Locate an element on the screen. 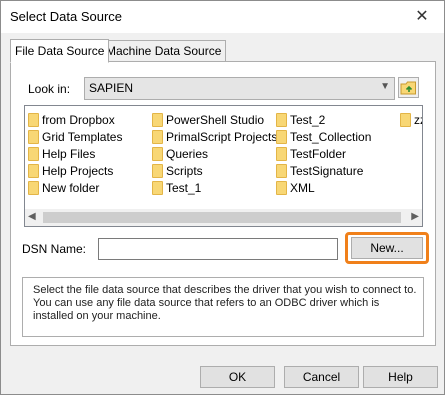 Image resolution: width=445 pixels, height=395 pixels. look-in-dropdown: SAPIEN ▼ is located at coordinates (239, 88).